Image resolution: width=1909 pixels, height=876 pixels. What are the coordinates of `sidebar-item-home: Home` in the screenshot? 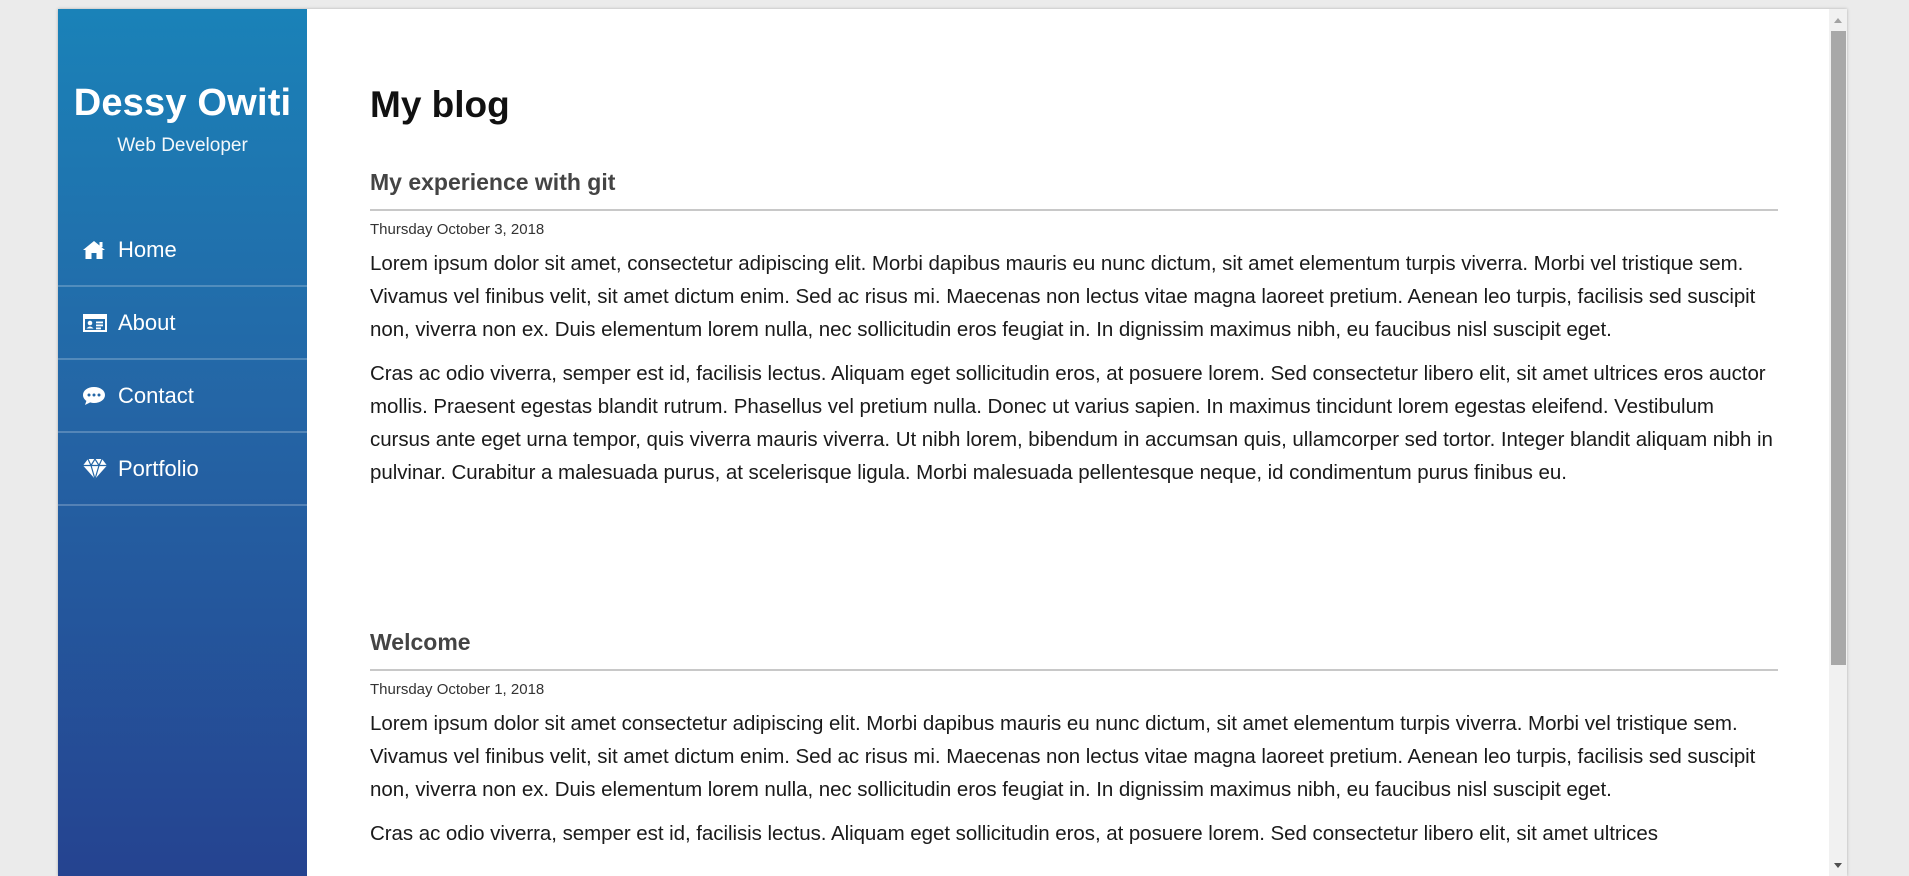 It's located at (182, 250).